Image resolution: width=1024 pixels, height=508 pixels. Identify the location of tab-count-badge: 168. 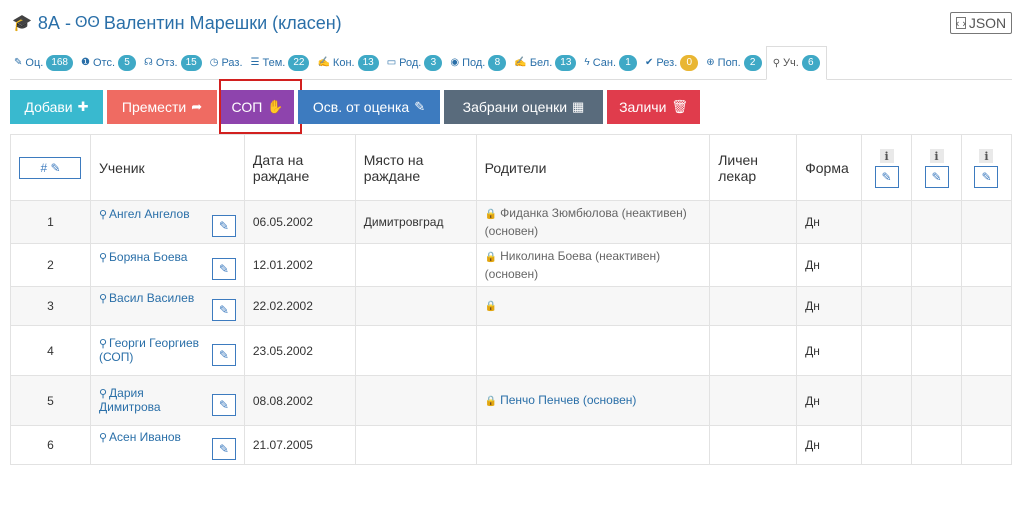
(59, 62).